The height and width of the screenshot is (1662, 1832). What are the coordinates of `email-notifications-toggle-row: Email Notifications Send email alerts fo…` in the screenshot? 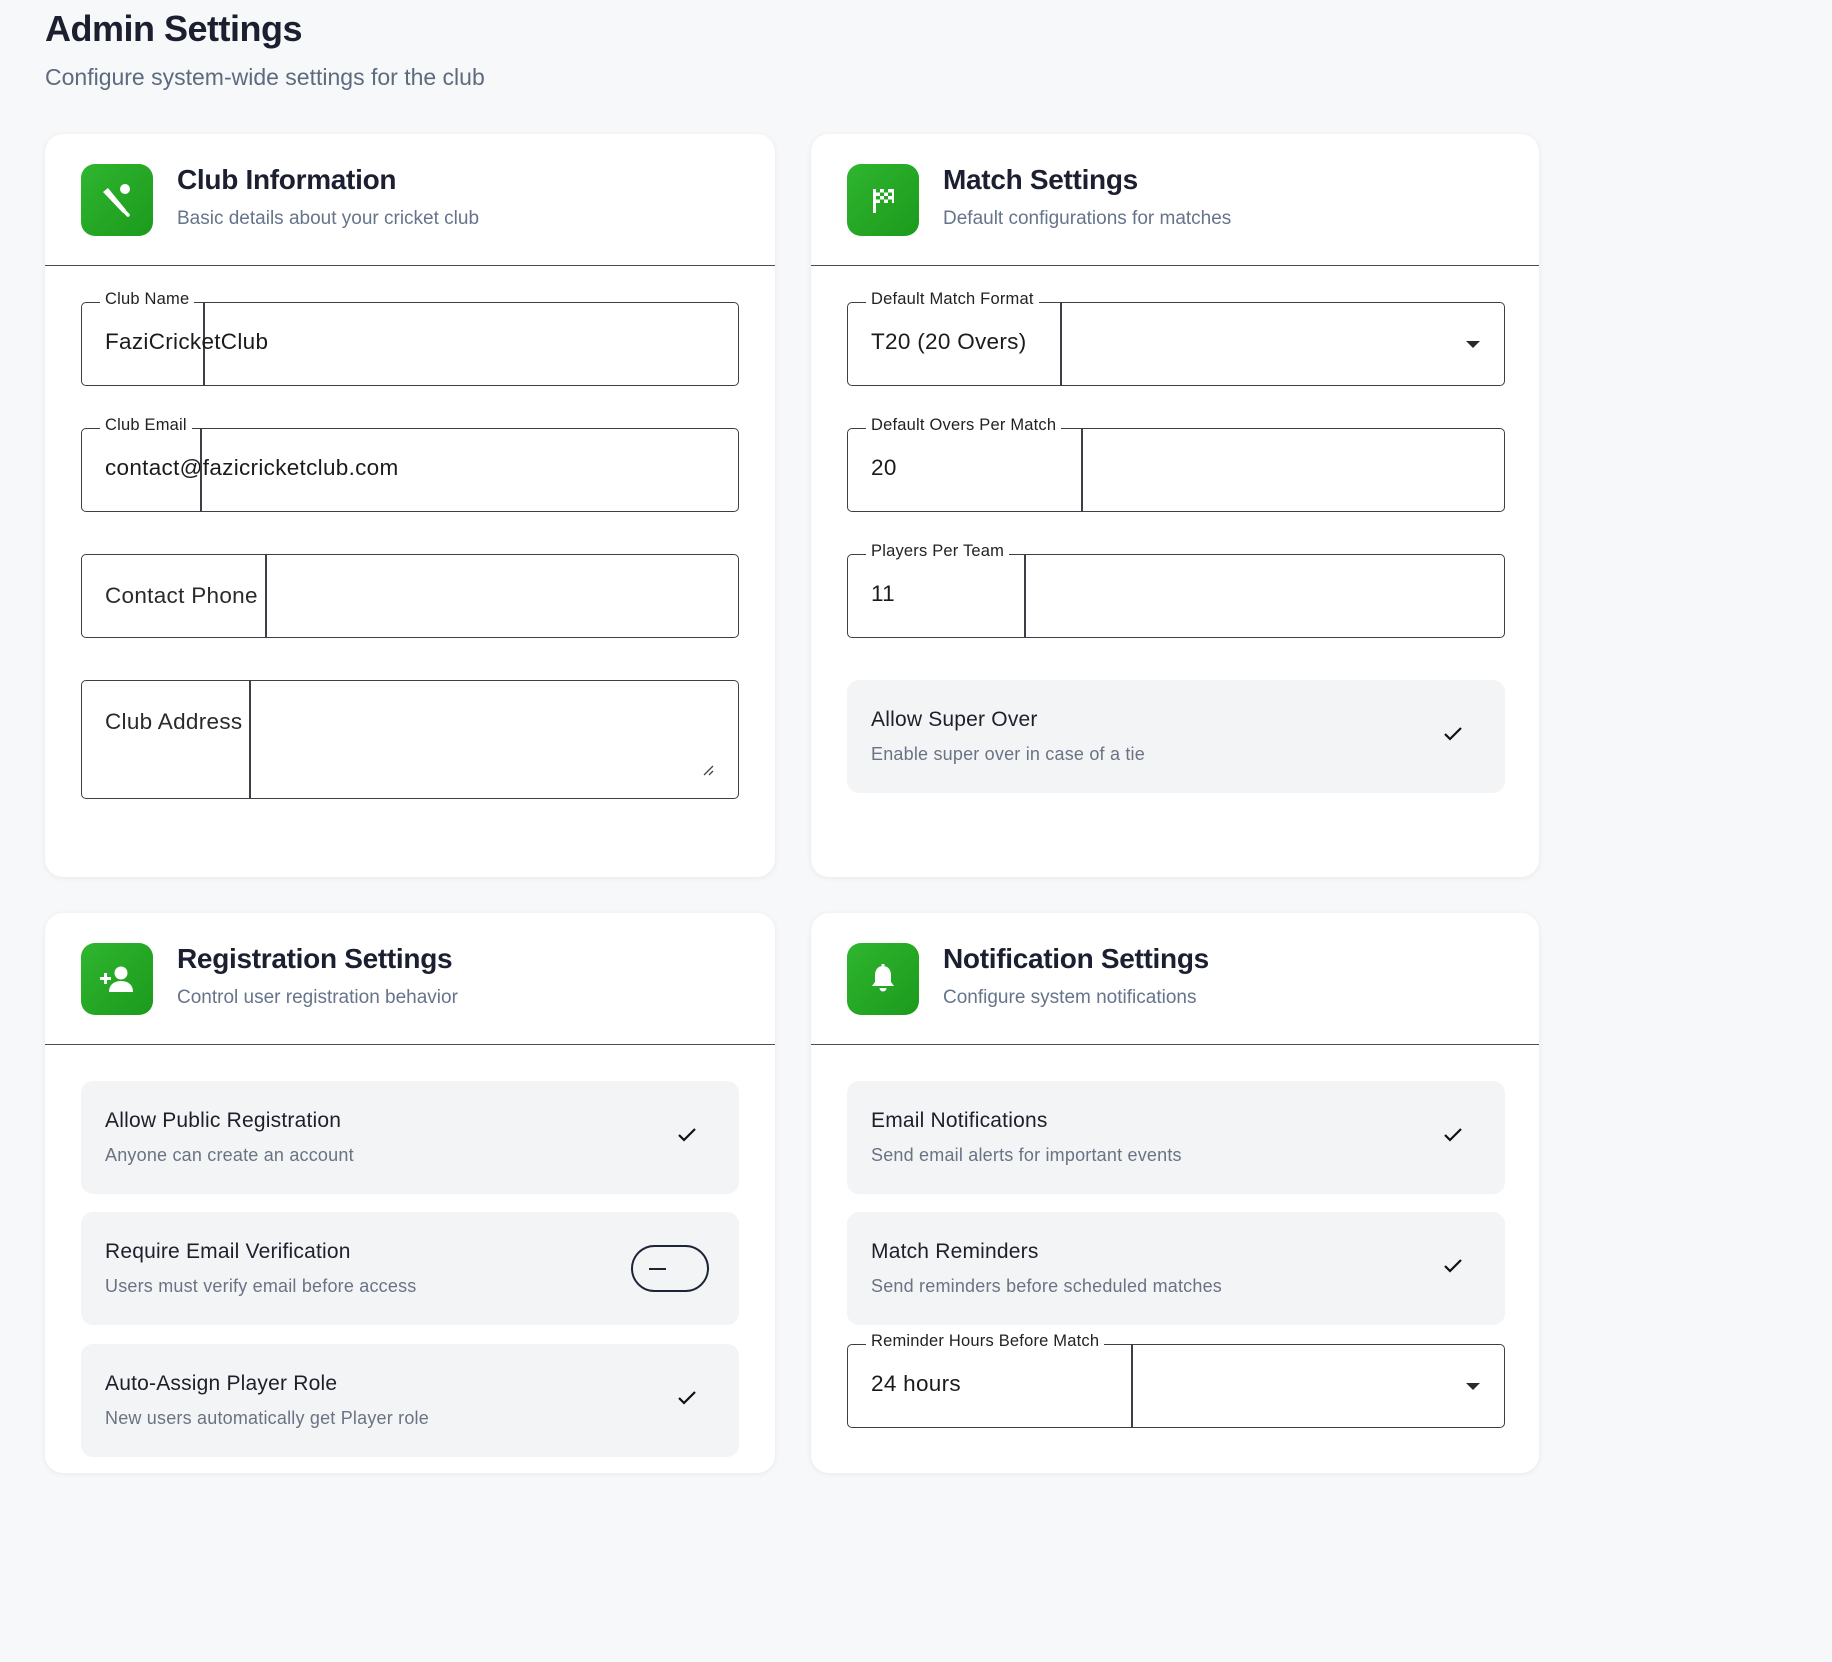 It's located at (1176, 1137).